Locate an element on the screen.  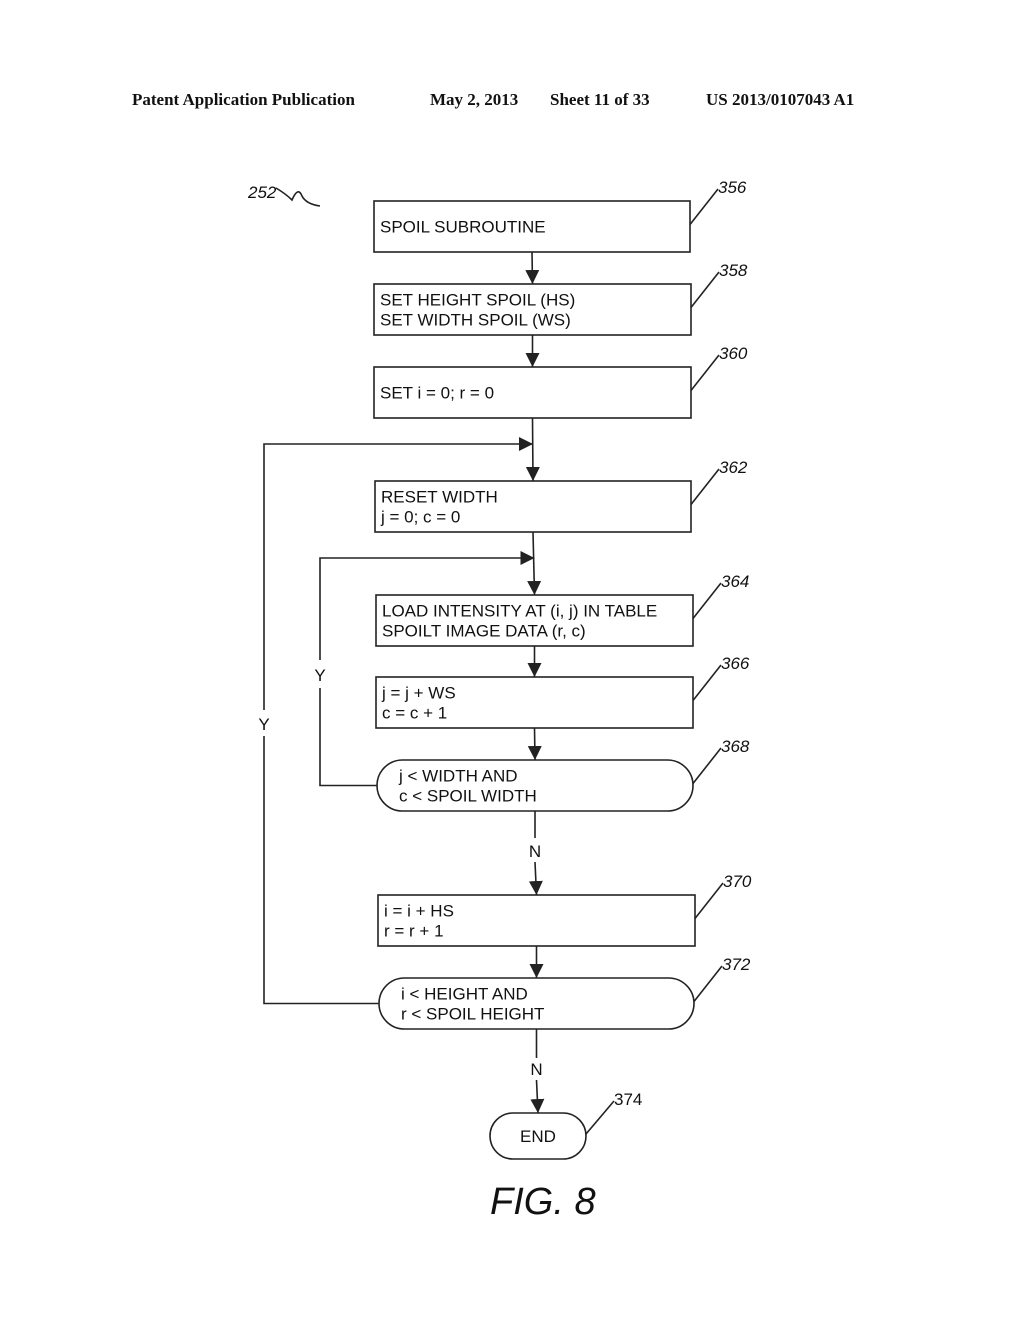
ref-number: 362 is located at coordinates (733, 467).